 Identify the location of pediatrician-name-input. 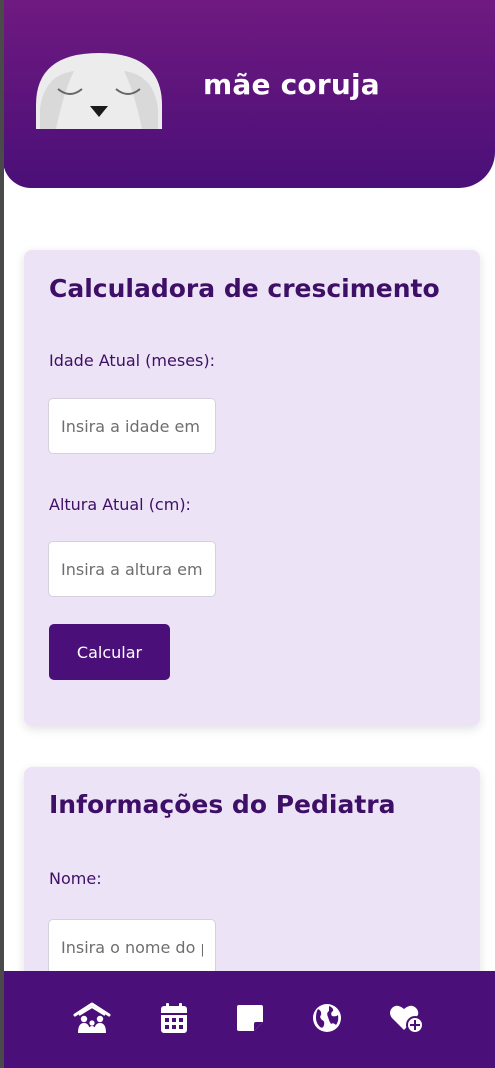
(132, 947).